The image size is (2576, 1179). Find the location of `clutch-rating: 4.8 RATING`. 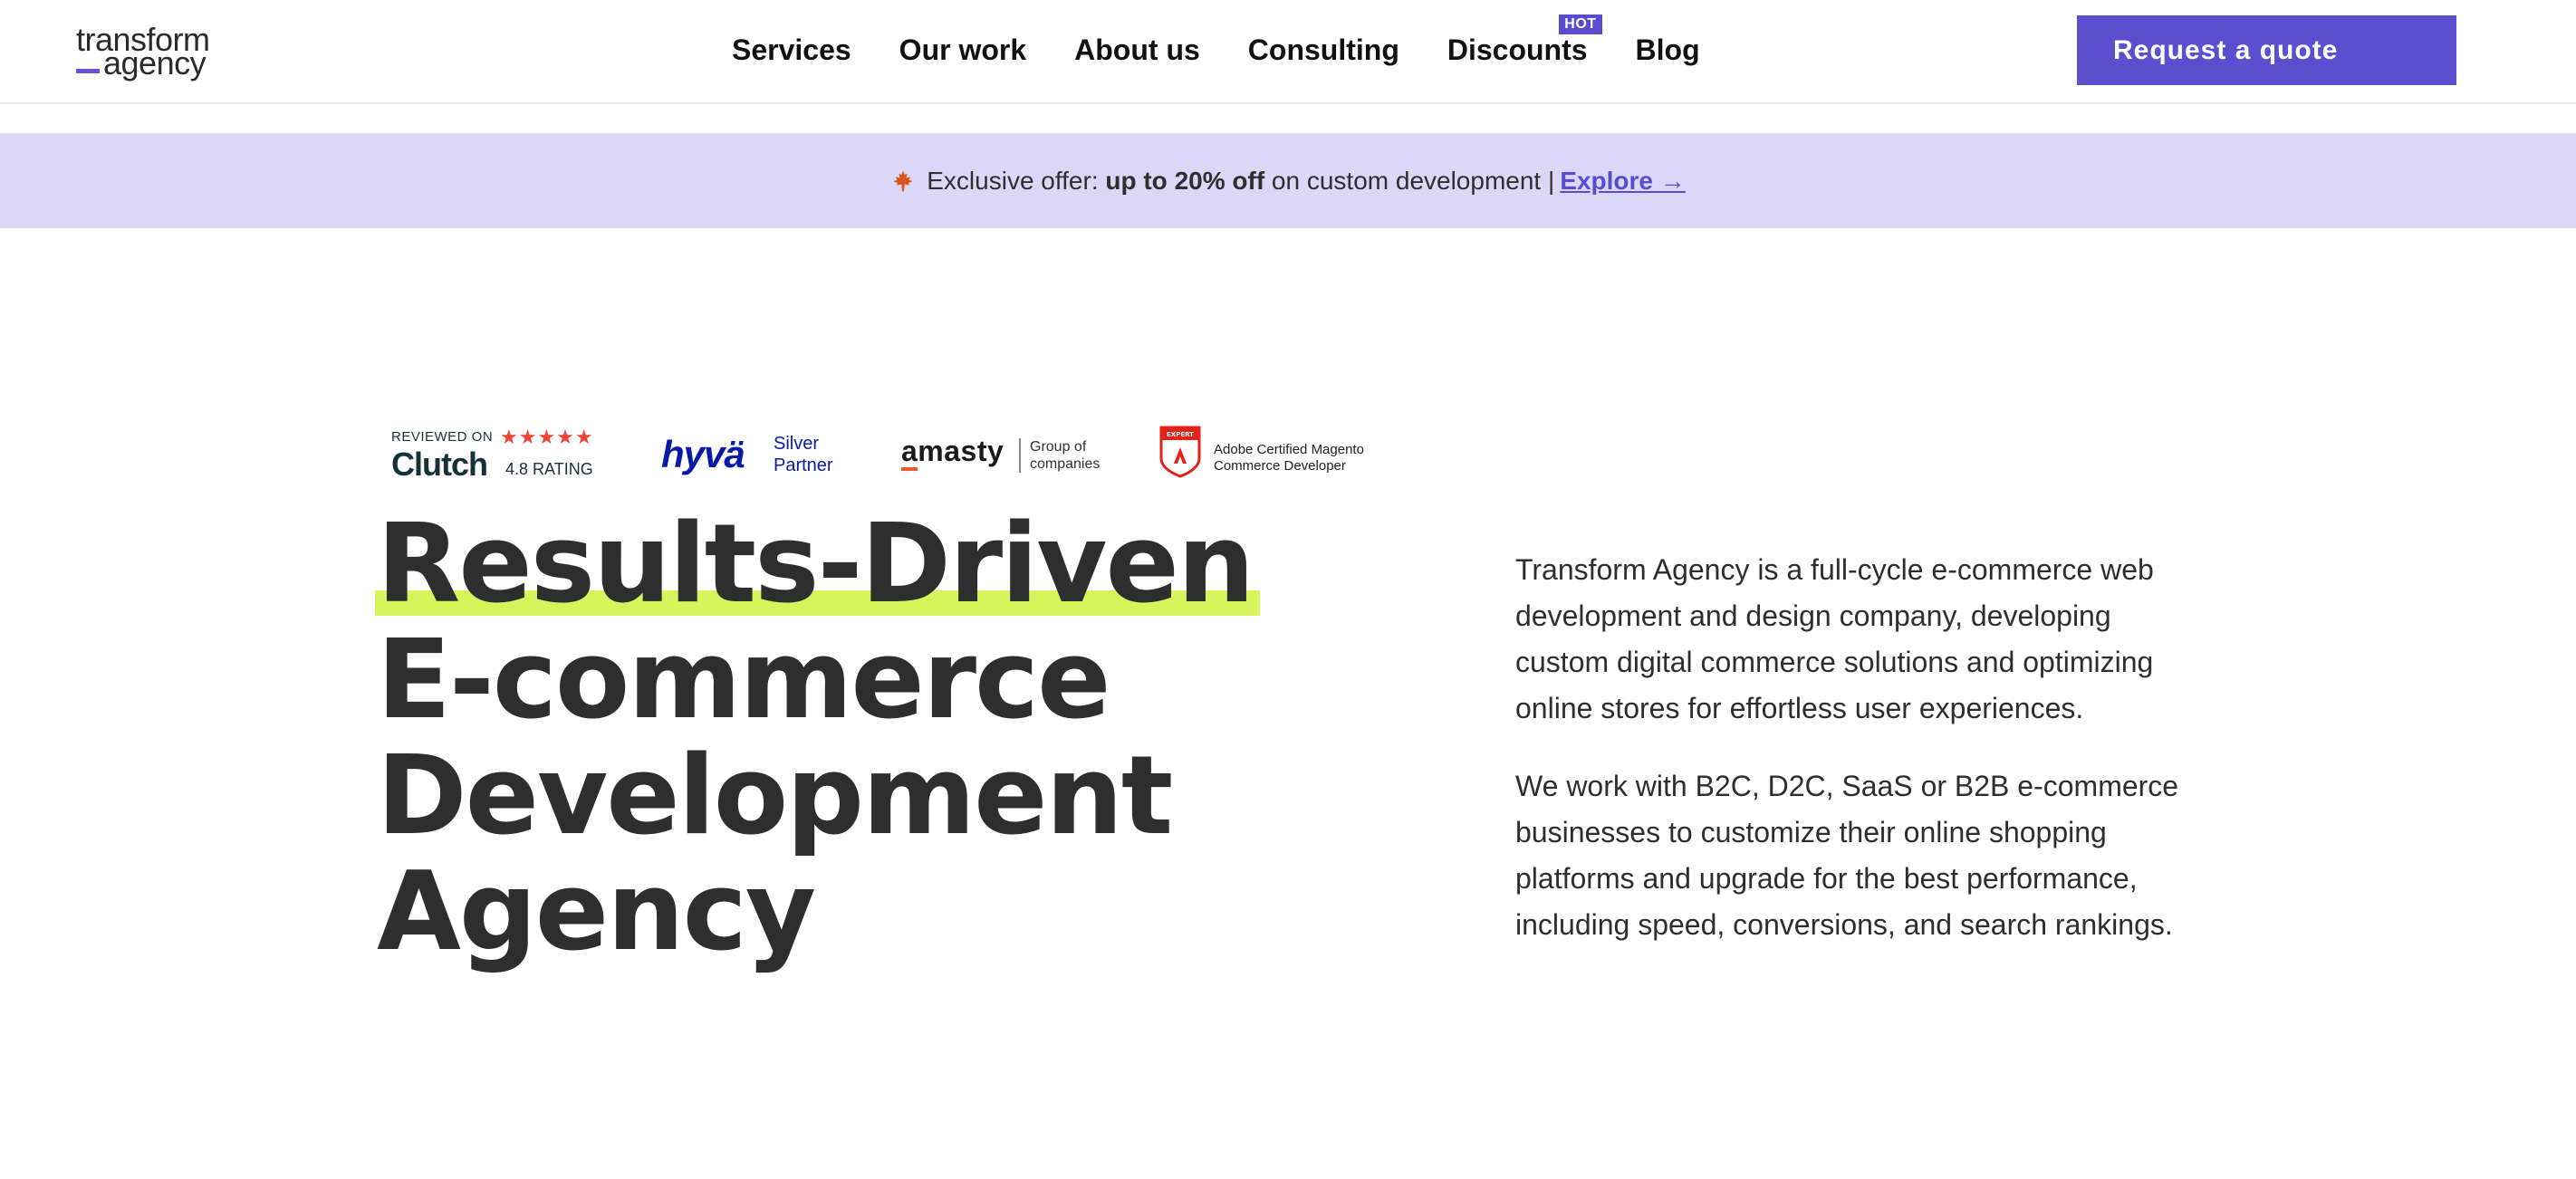

clutch-rating: 4.8 RATING is located at coordinates (549, 469).